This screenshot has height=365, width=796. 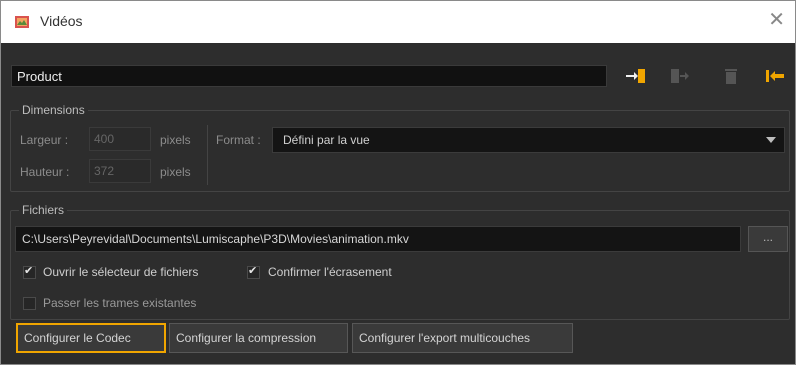 I want to click on width-units: pixels, so click(x=175, y=140).